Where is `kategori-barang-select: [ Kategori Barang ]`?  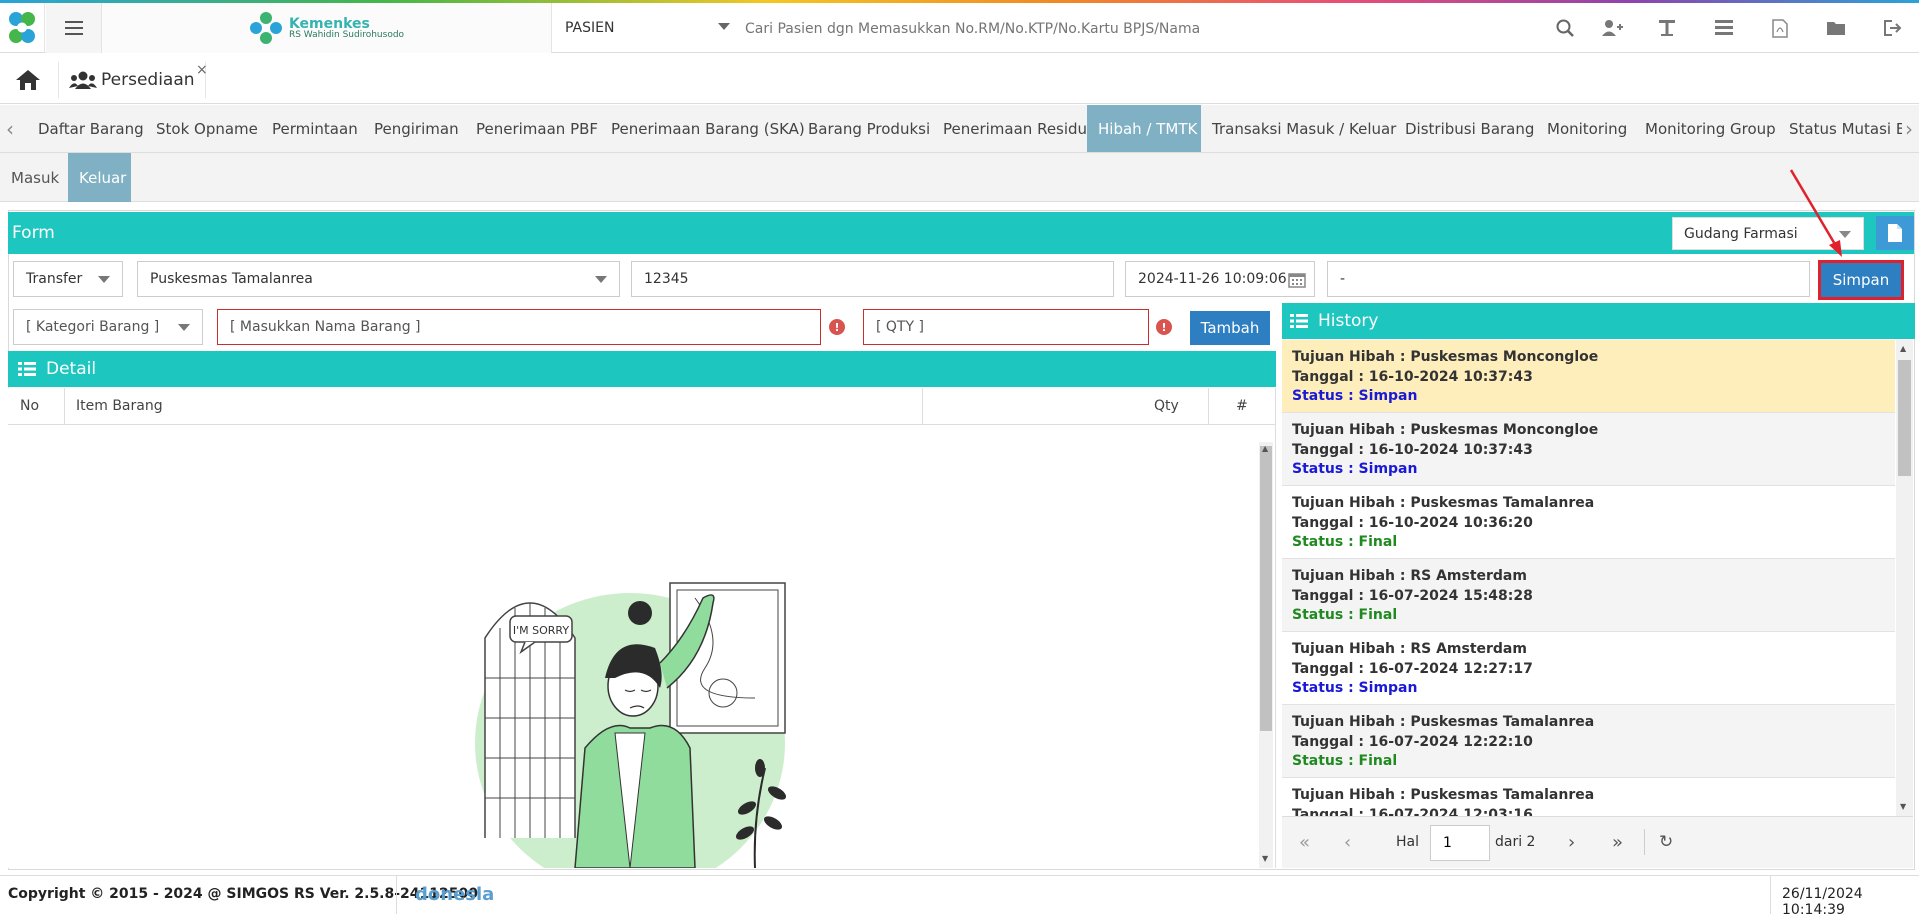 kategori-barang-select: [ Kategori Barang ] is located at coordinates (108, 327).